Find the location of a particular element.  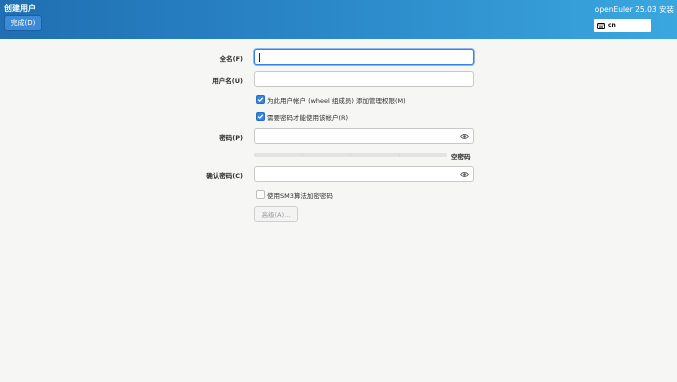

require-password-checkbox is located at coordinates (260, 116).